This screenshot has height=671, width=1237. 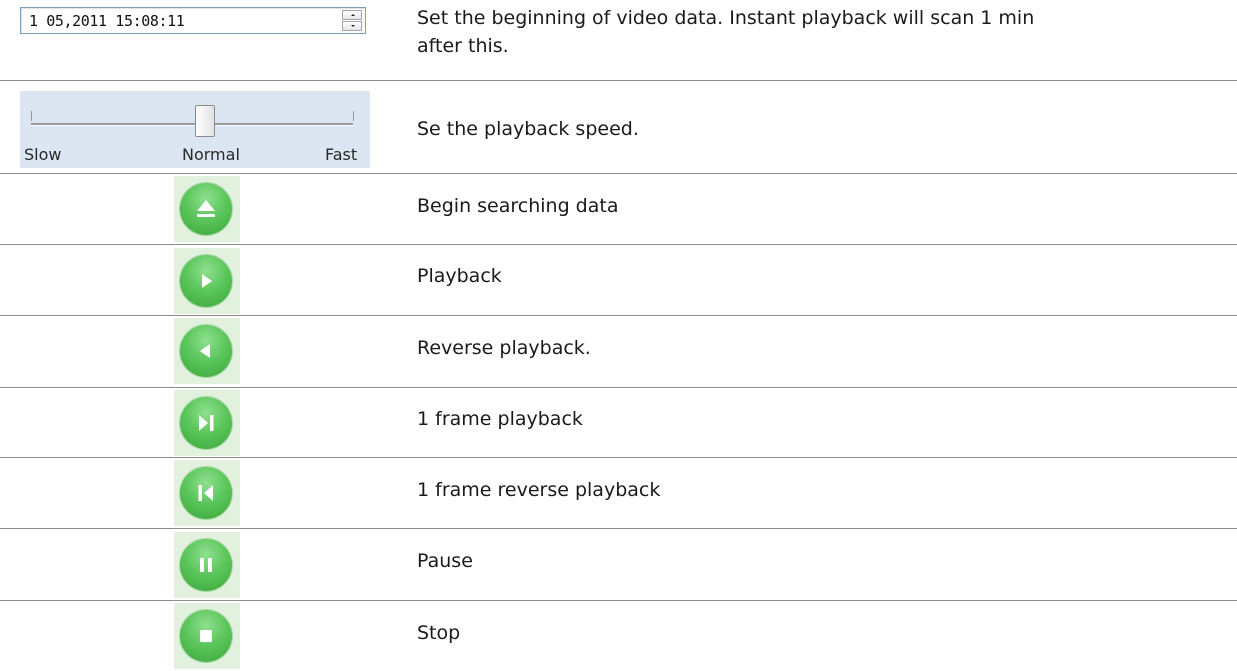 What do you see at coordinates (341, 154) in the screenshot?
I see `slider-label-fast: Fast` at bounding box center [341, 154].